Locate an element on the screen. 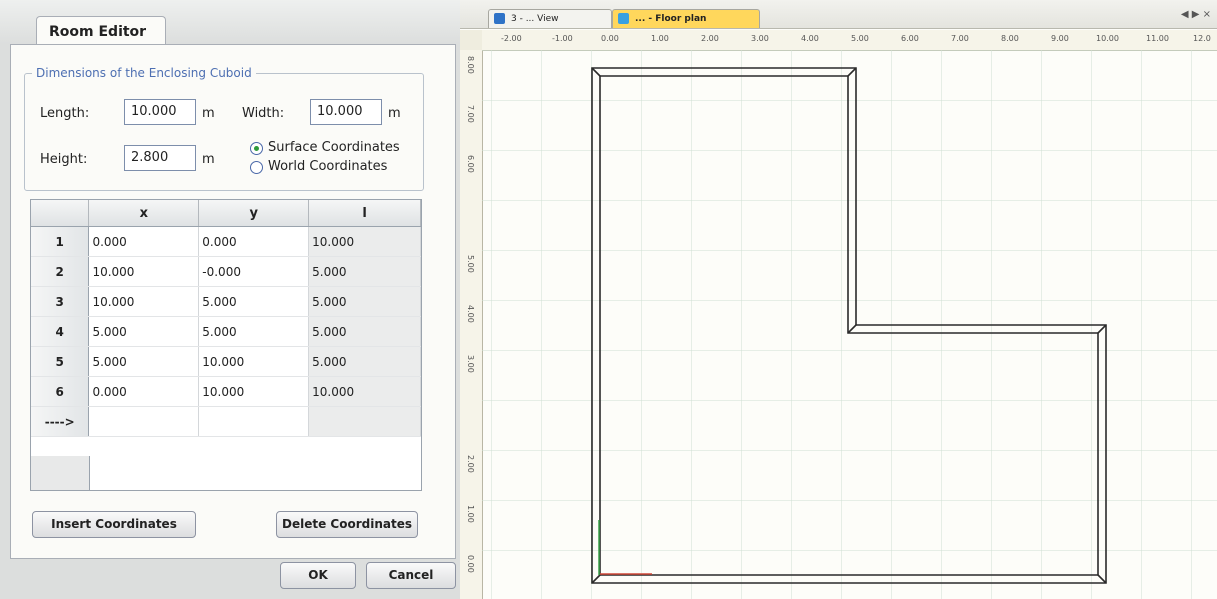  ruler-v-label: 4.00 is located at coordinates (470, 314).